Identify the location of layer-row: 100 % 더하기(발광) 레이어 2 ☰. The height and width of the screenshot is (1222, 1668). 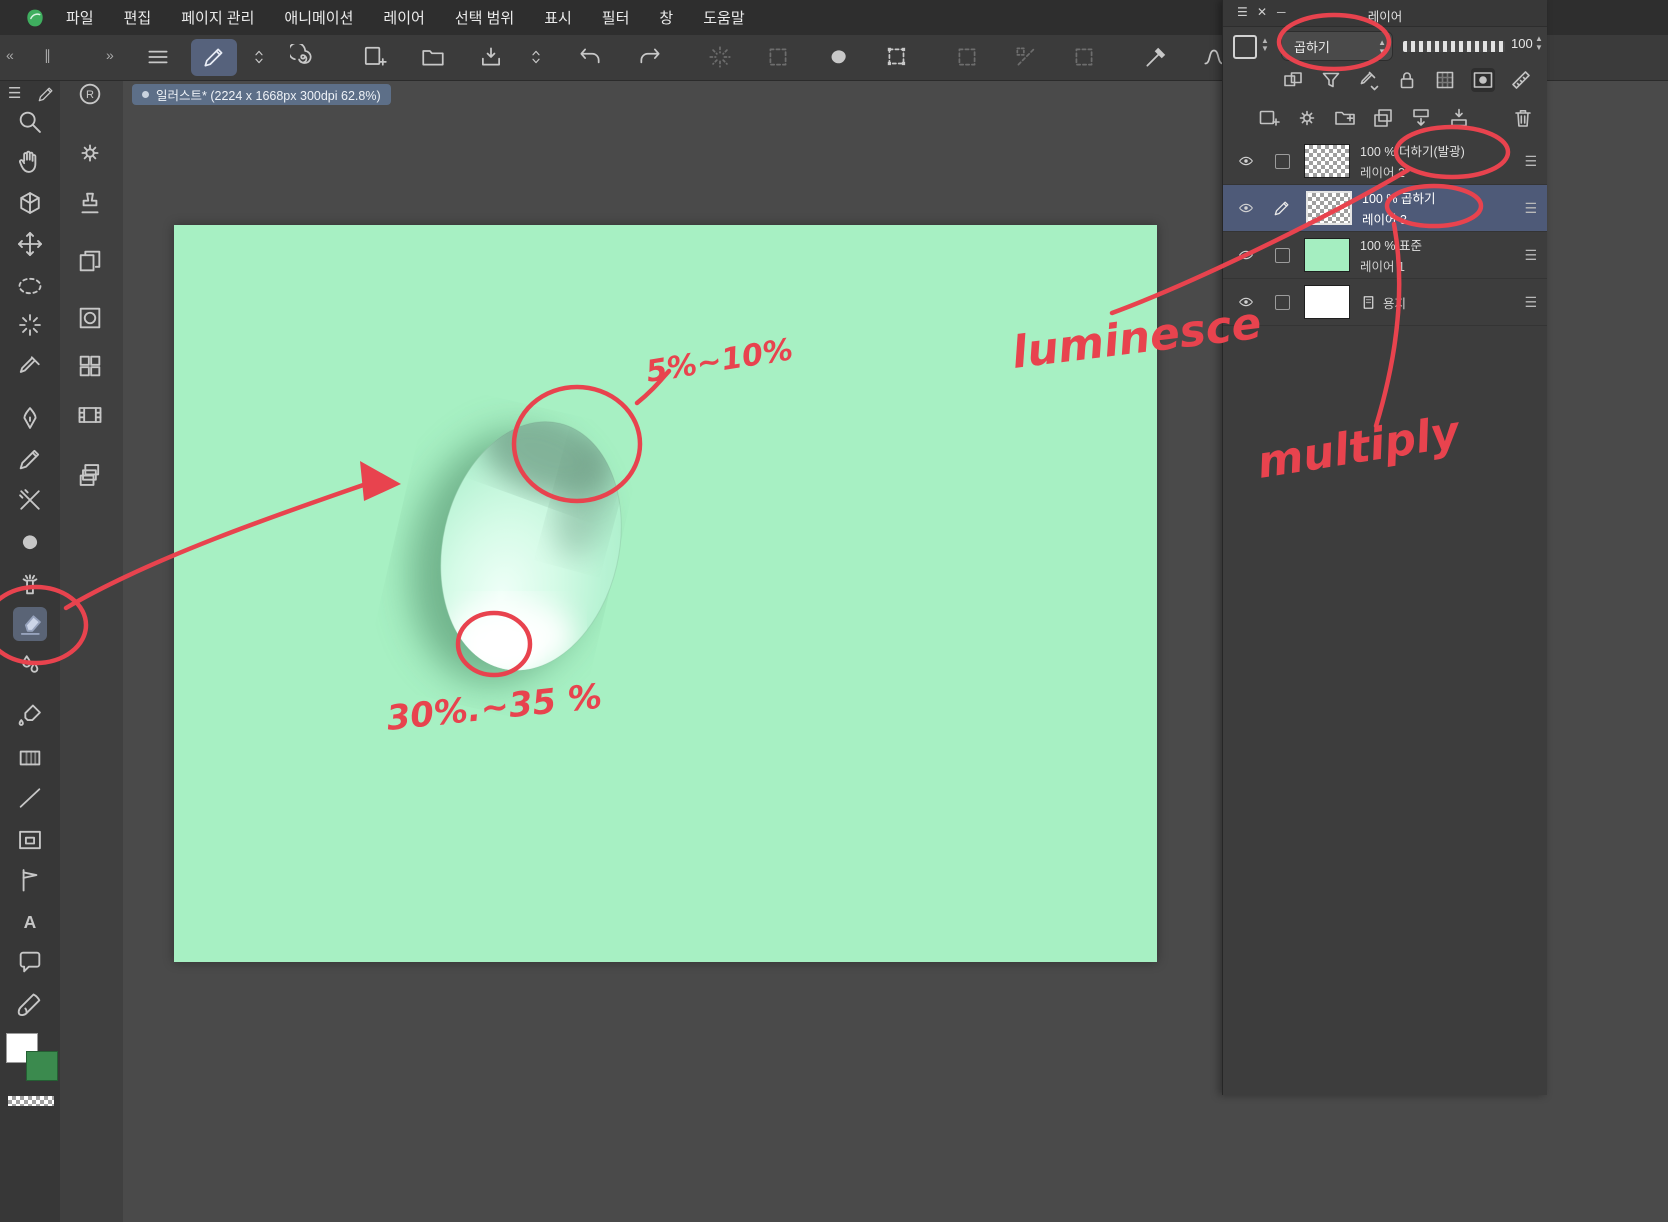
(1385, 161).